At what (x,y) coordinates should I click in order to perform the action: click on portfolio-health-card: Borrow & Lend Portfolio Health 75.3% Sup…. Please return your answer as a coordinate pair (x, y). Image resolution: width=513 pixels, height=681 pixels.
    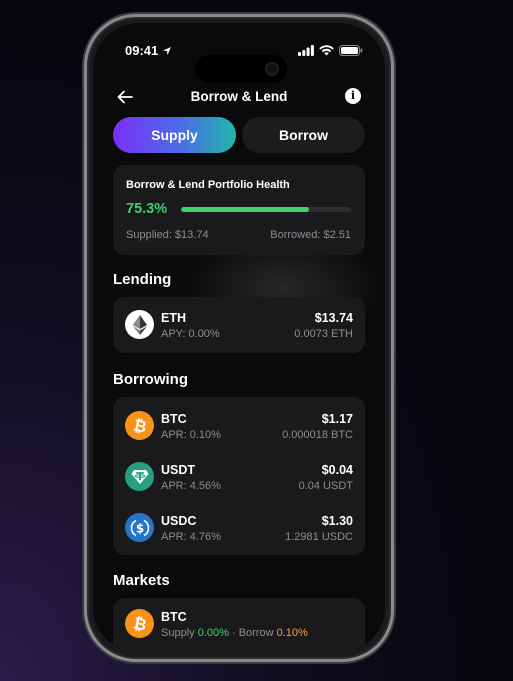
    Looking at the image, I should click on (239, 210).